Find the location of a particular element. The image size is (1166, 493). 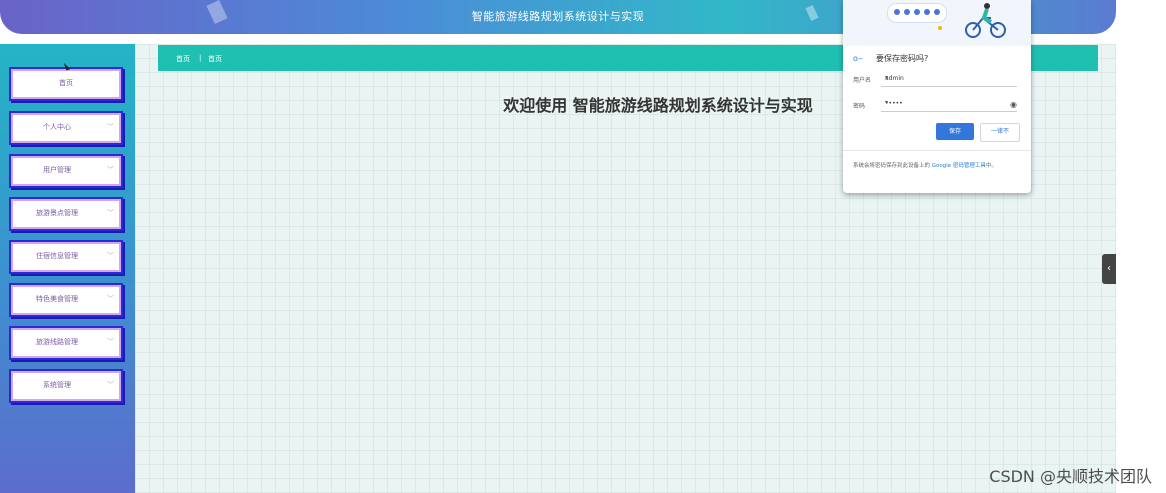

password-manager-link: Google 密码管理工具 is located at coordinates (959, 166).